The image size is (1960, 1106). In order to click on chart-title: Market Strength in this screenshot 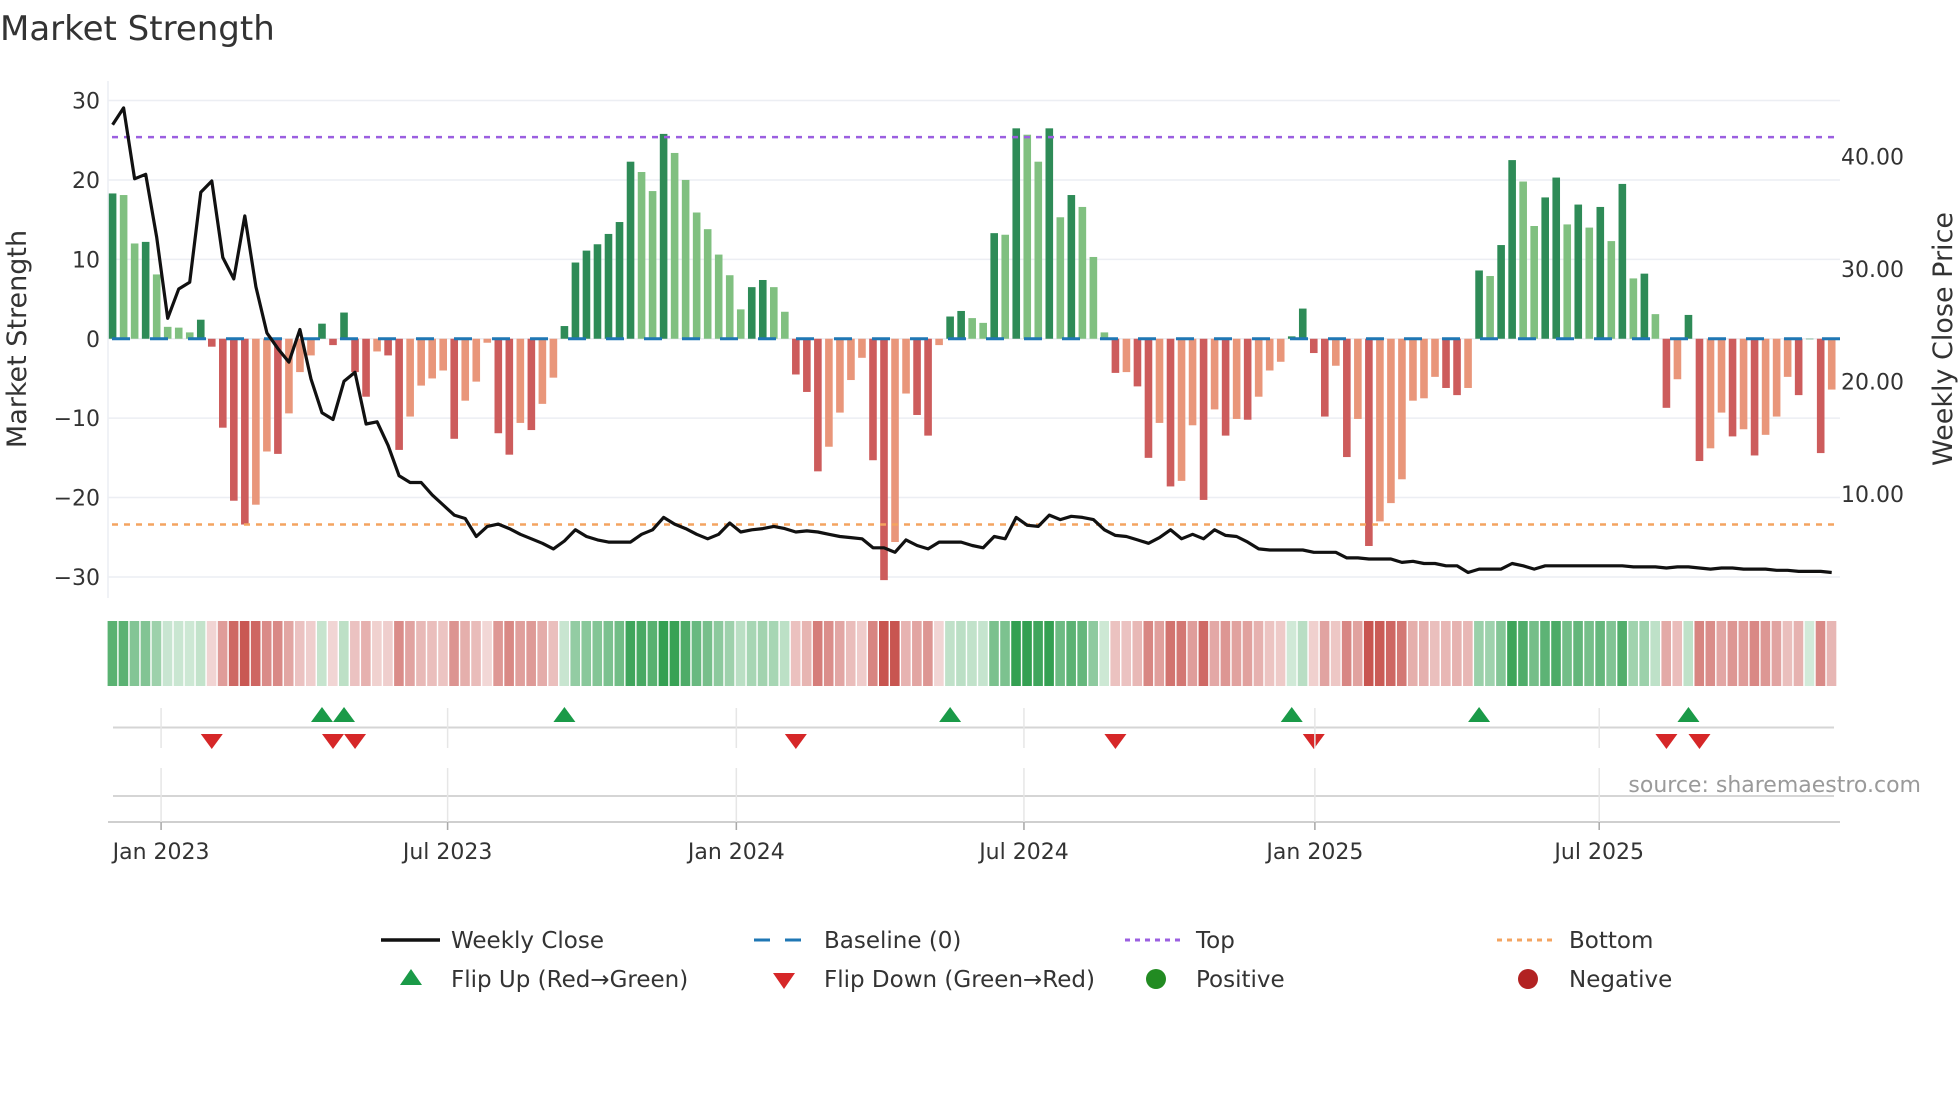, I will do `click(137, 29)`.